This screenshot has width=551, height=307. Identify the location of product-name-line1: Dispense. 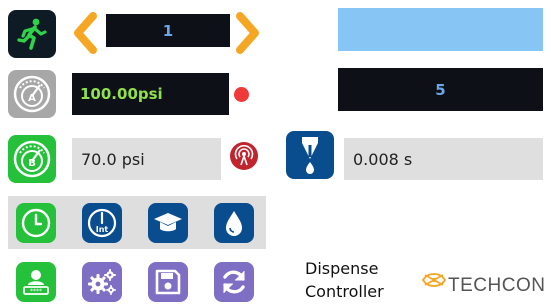
(342, 268).